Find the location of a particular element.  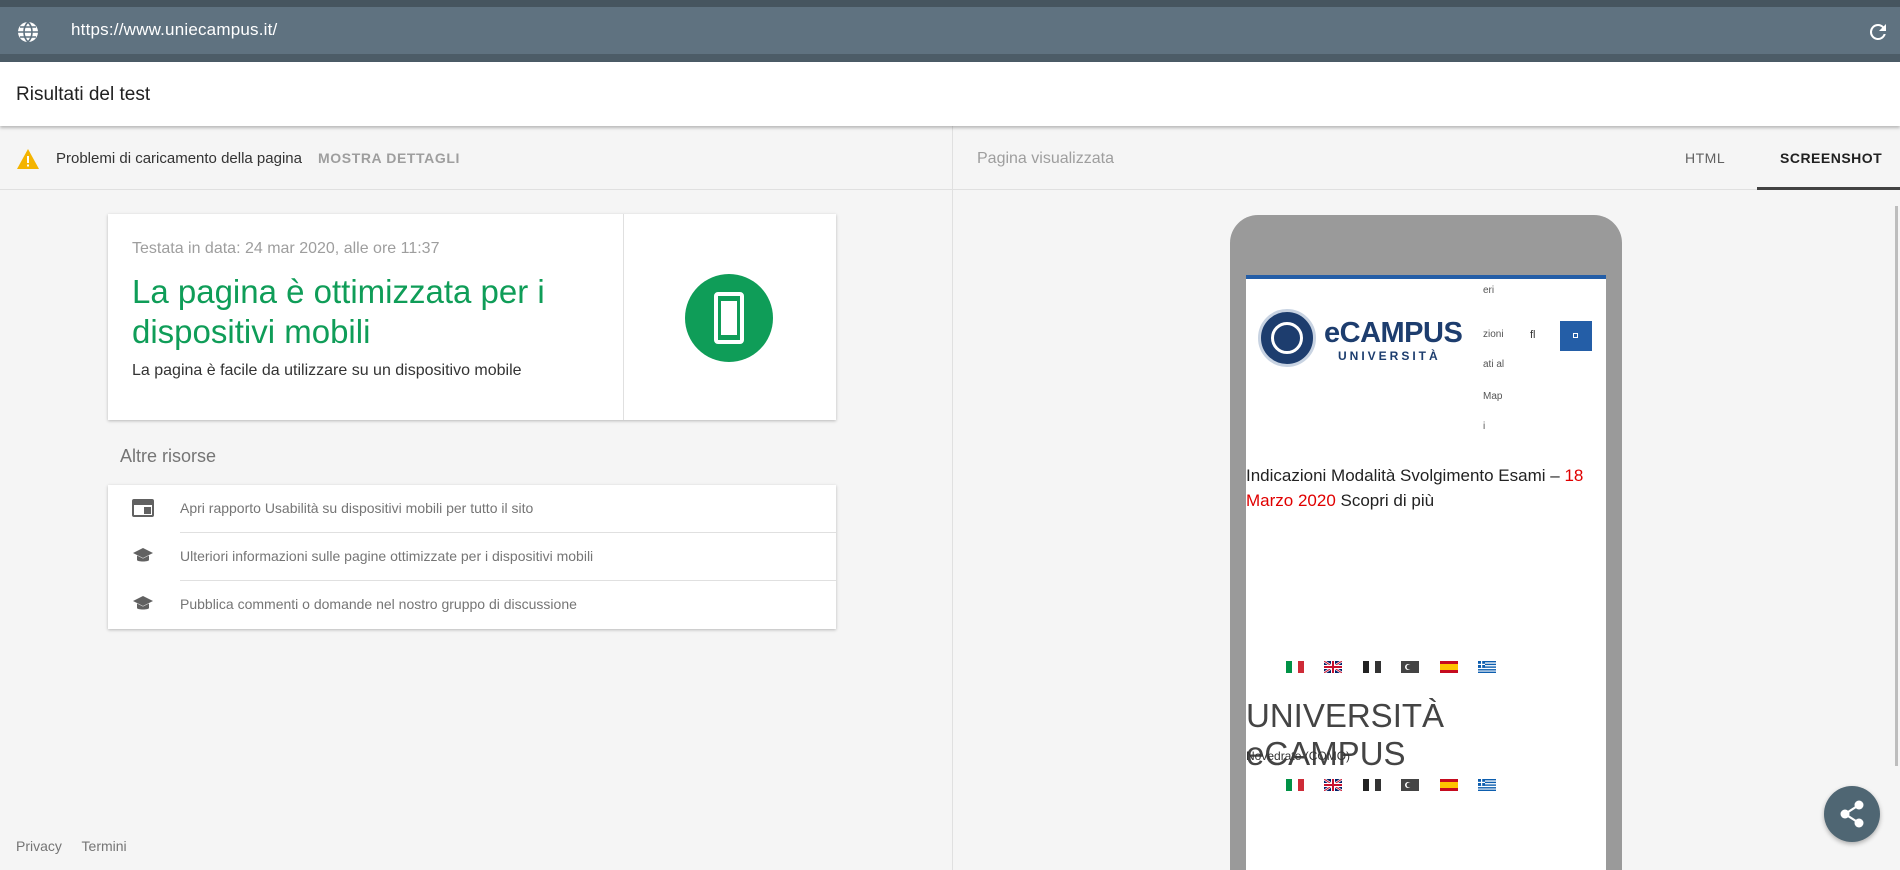

tab-html: HTML is located at coordinates (1705, 158).